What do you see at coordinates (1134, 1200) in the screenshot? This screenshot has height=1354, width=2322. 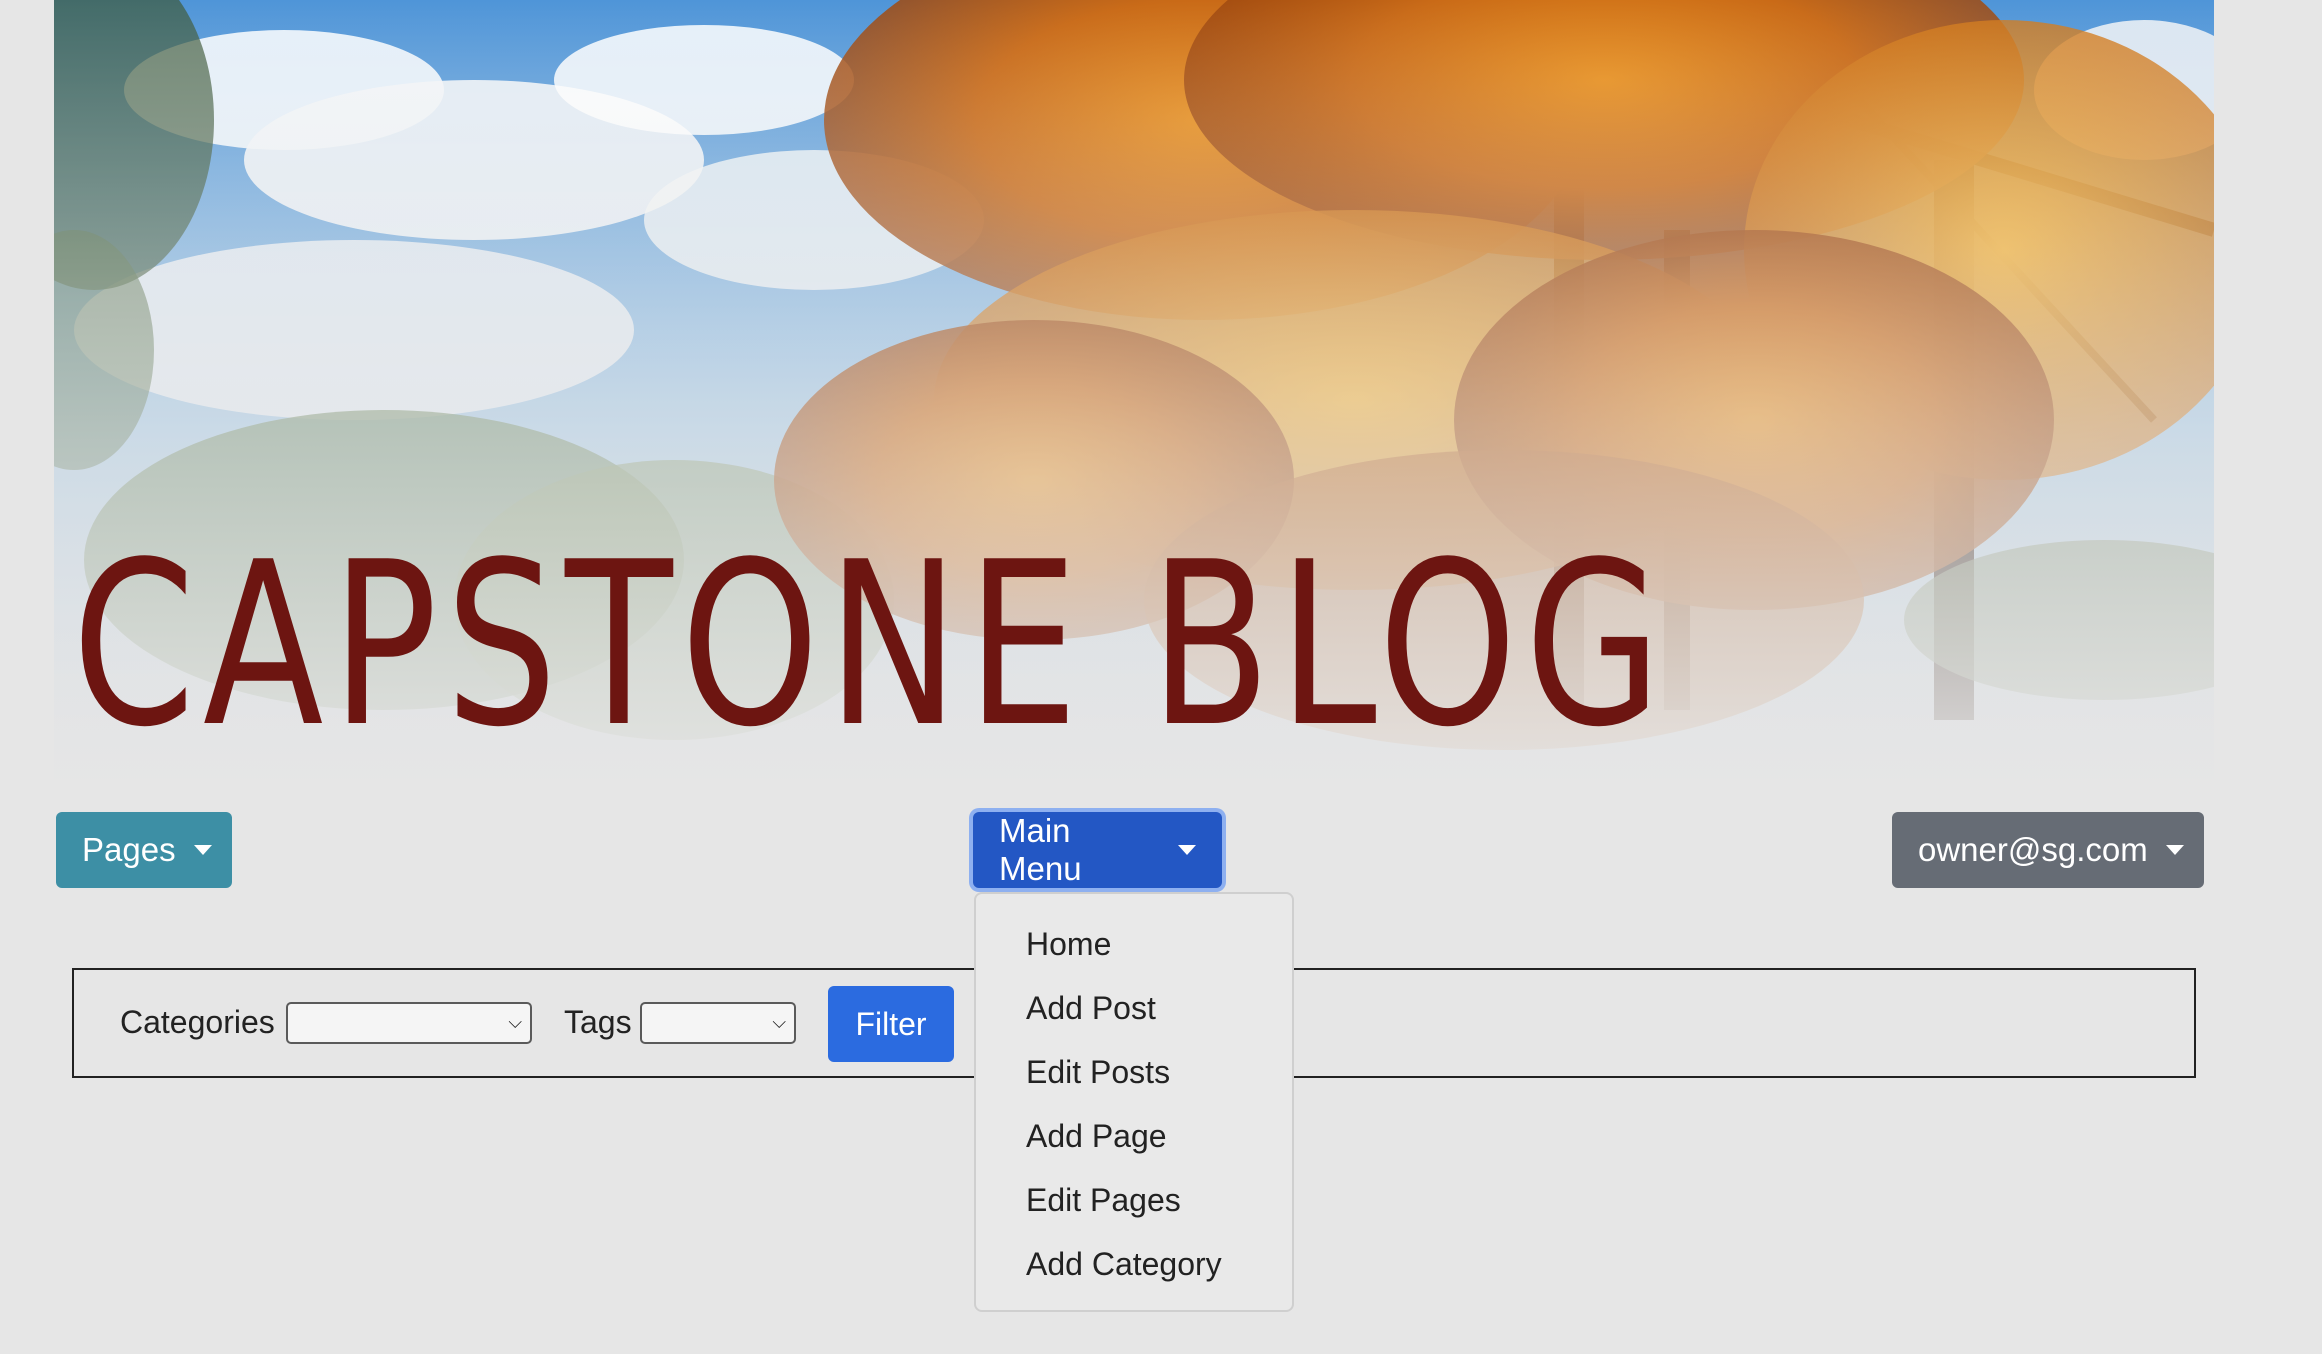 I see `menu-item-edit-pages: Edit Pages` at bounding box center [1134, 1200].